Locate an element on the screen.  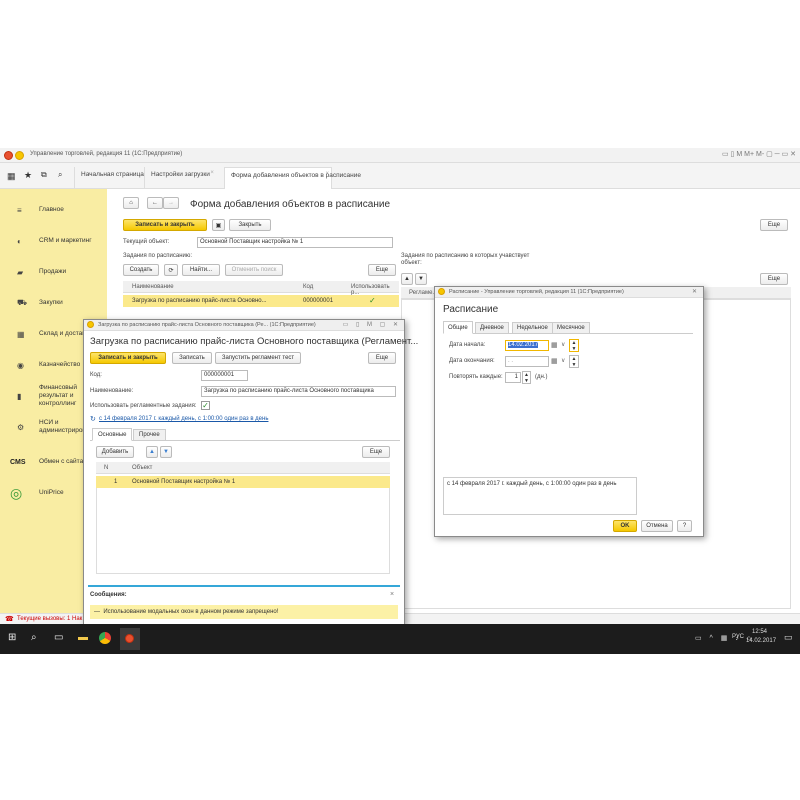
cancel-search-button: Отменить поиск is located at coordinates (254, 270).